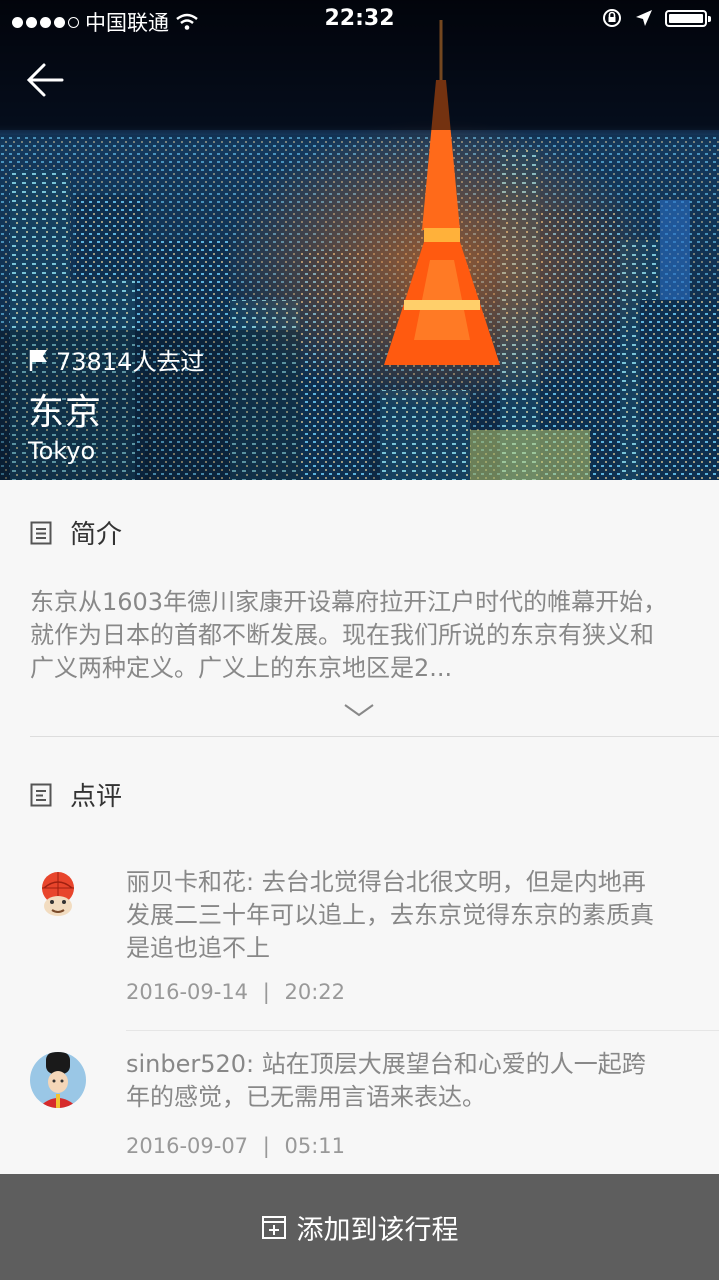  Describe the element at coordinates (62, 451) in the screenshot. I see `city-name-en: Tokyo` at that location.